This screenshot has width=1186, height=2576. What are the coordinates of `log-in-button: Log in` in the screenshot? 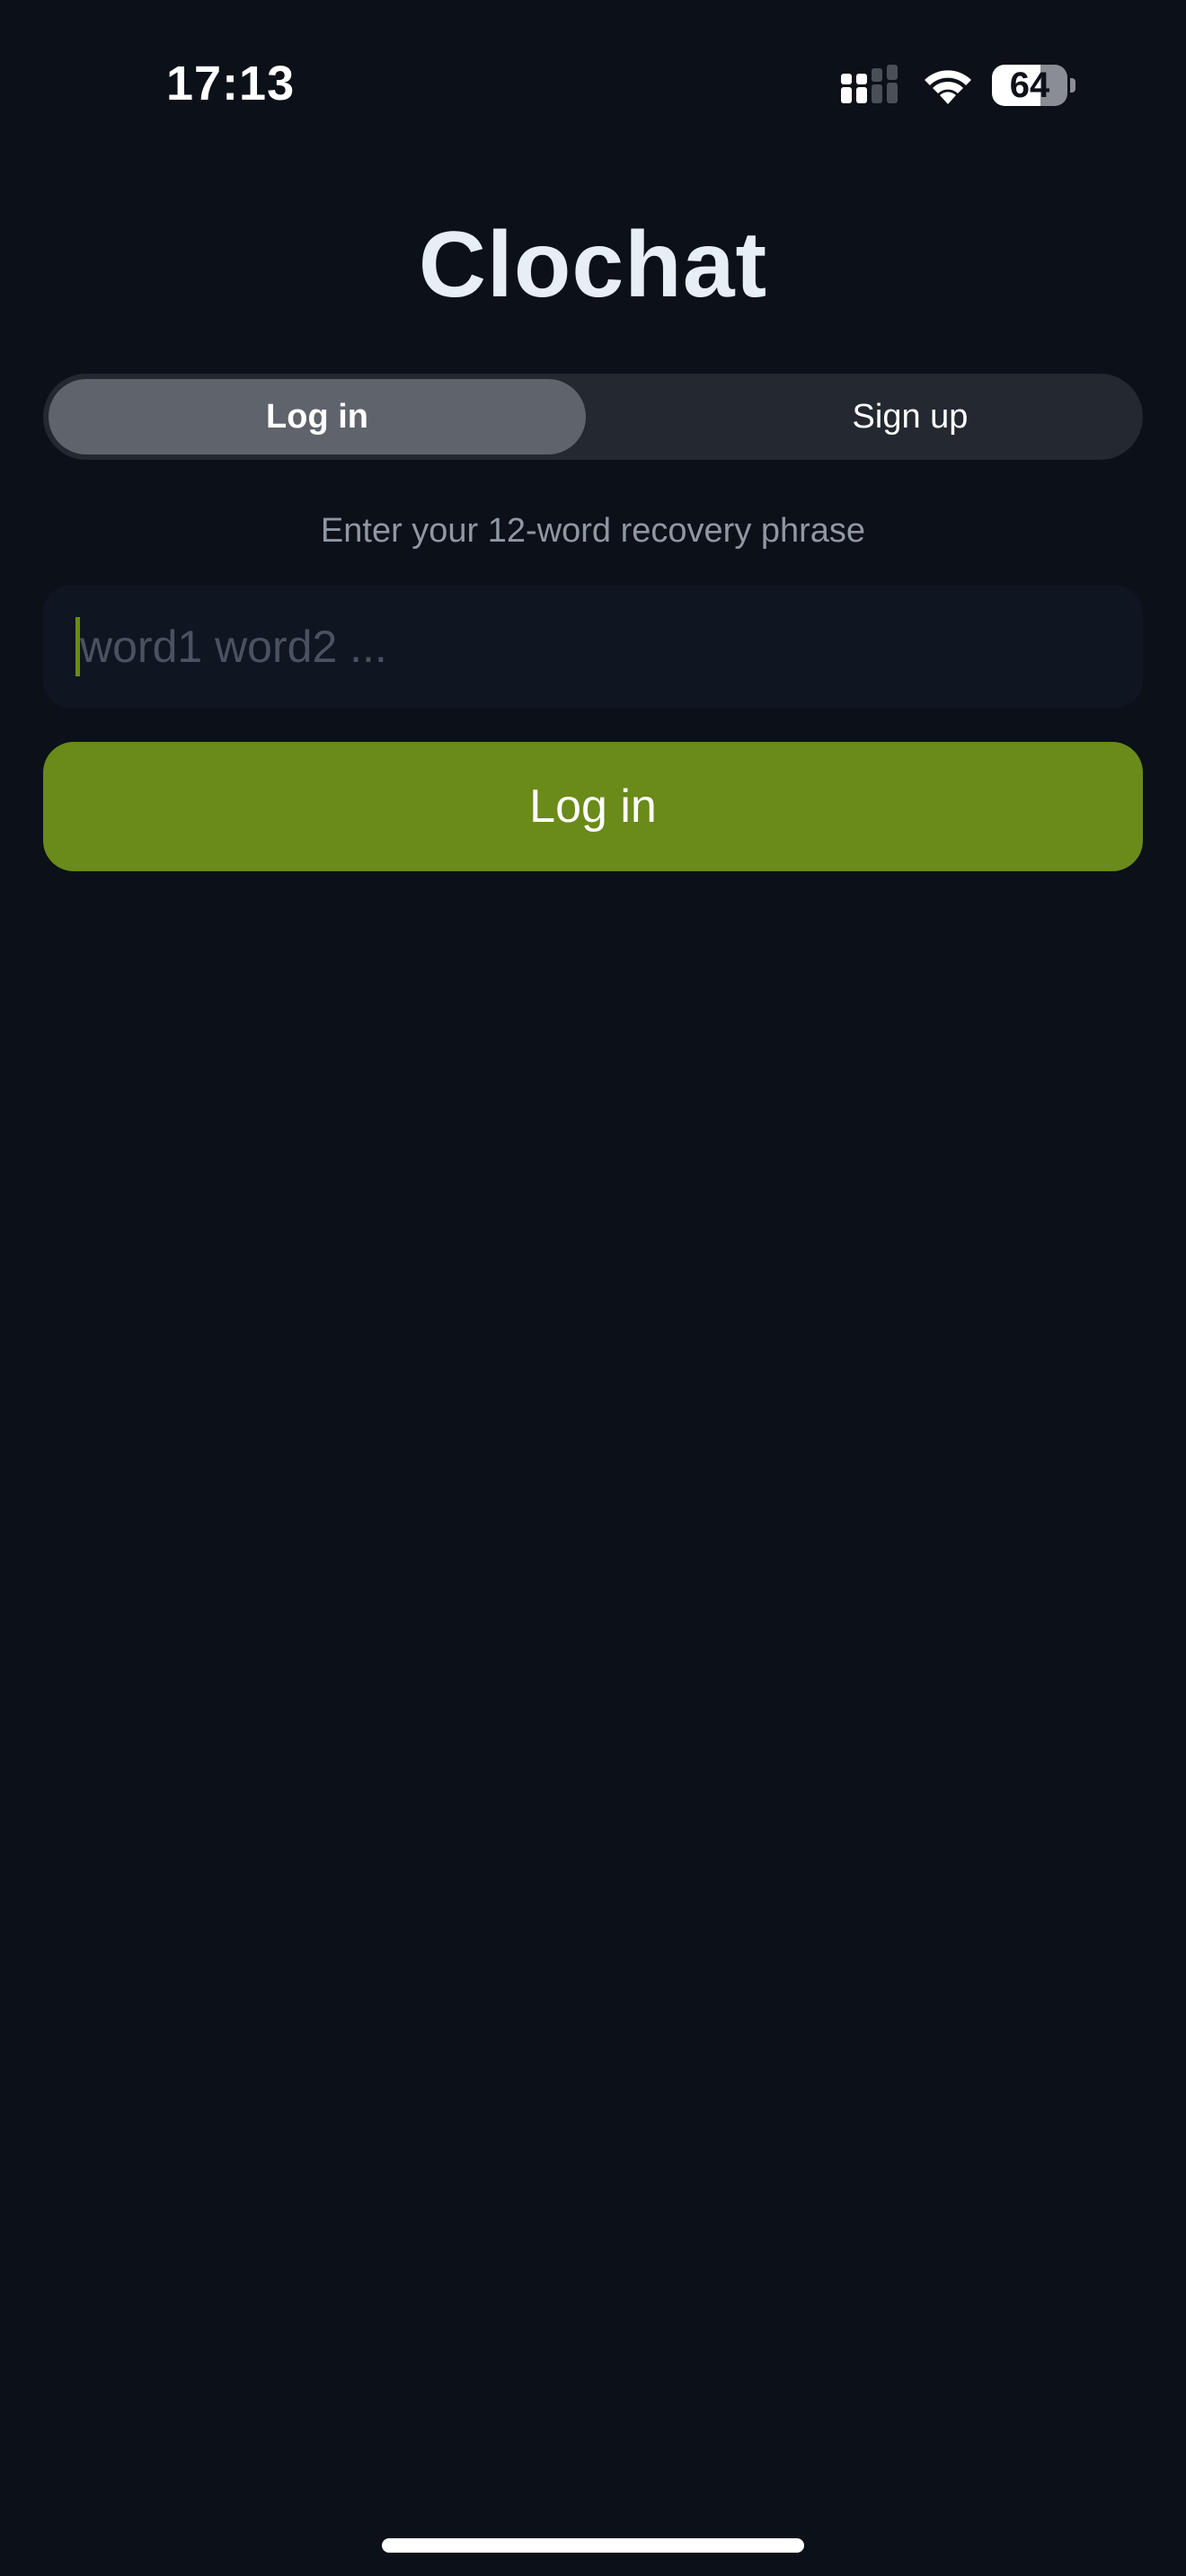 It's located at (593, 806).